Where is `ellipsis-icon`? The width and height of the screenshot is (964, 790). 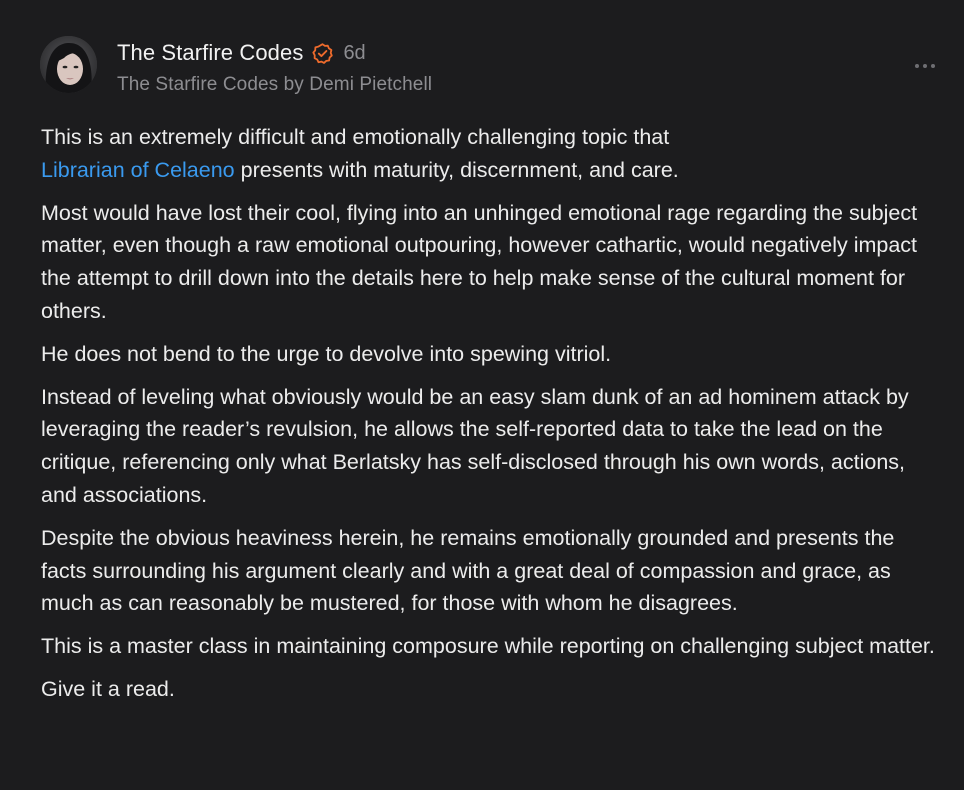
ellipsis-icon is located at coordinates (925, 66).